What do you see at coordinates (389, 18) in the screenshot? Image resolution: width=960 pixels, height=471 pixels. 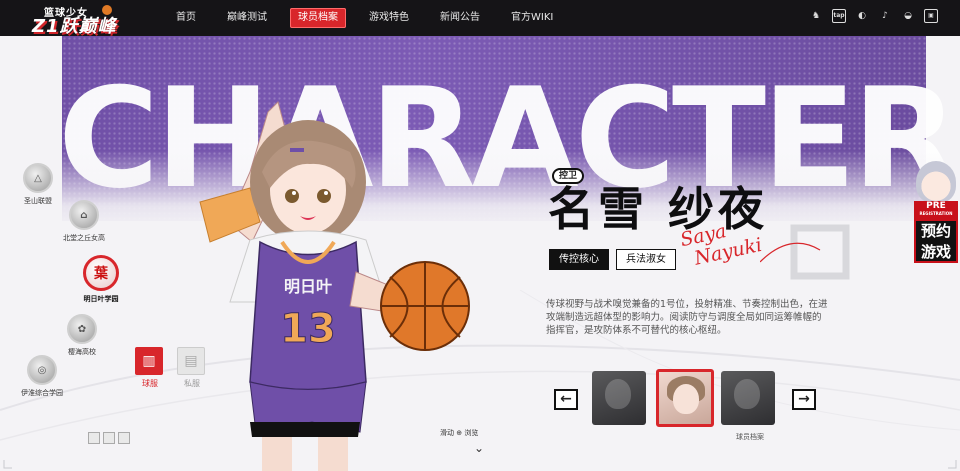 I see `nav-item-3: 游戏特色` at bounding box center [389, 18].